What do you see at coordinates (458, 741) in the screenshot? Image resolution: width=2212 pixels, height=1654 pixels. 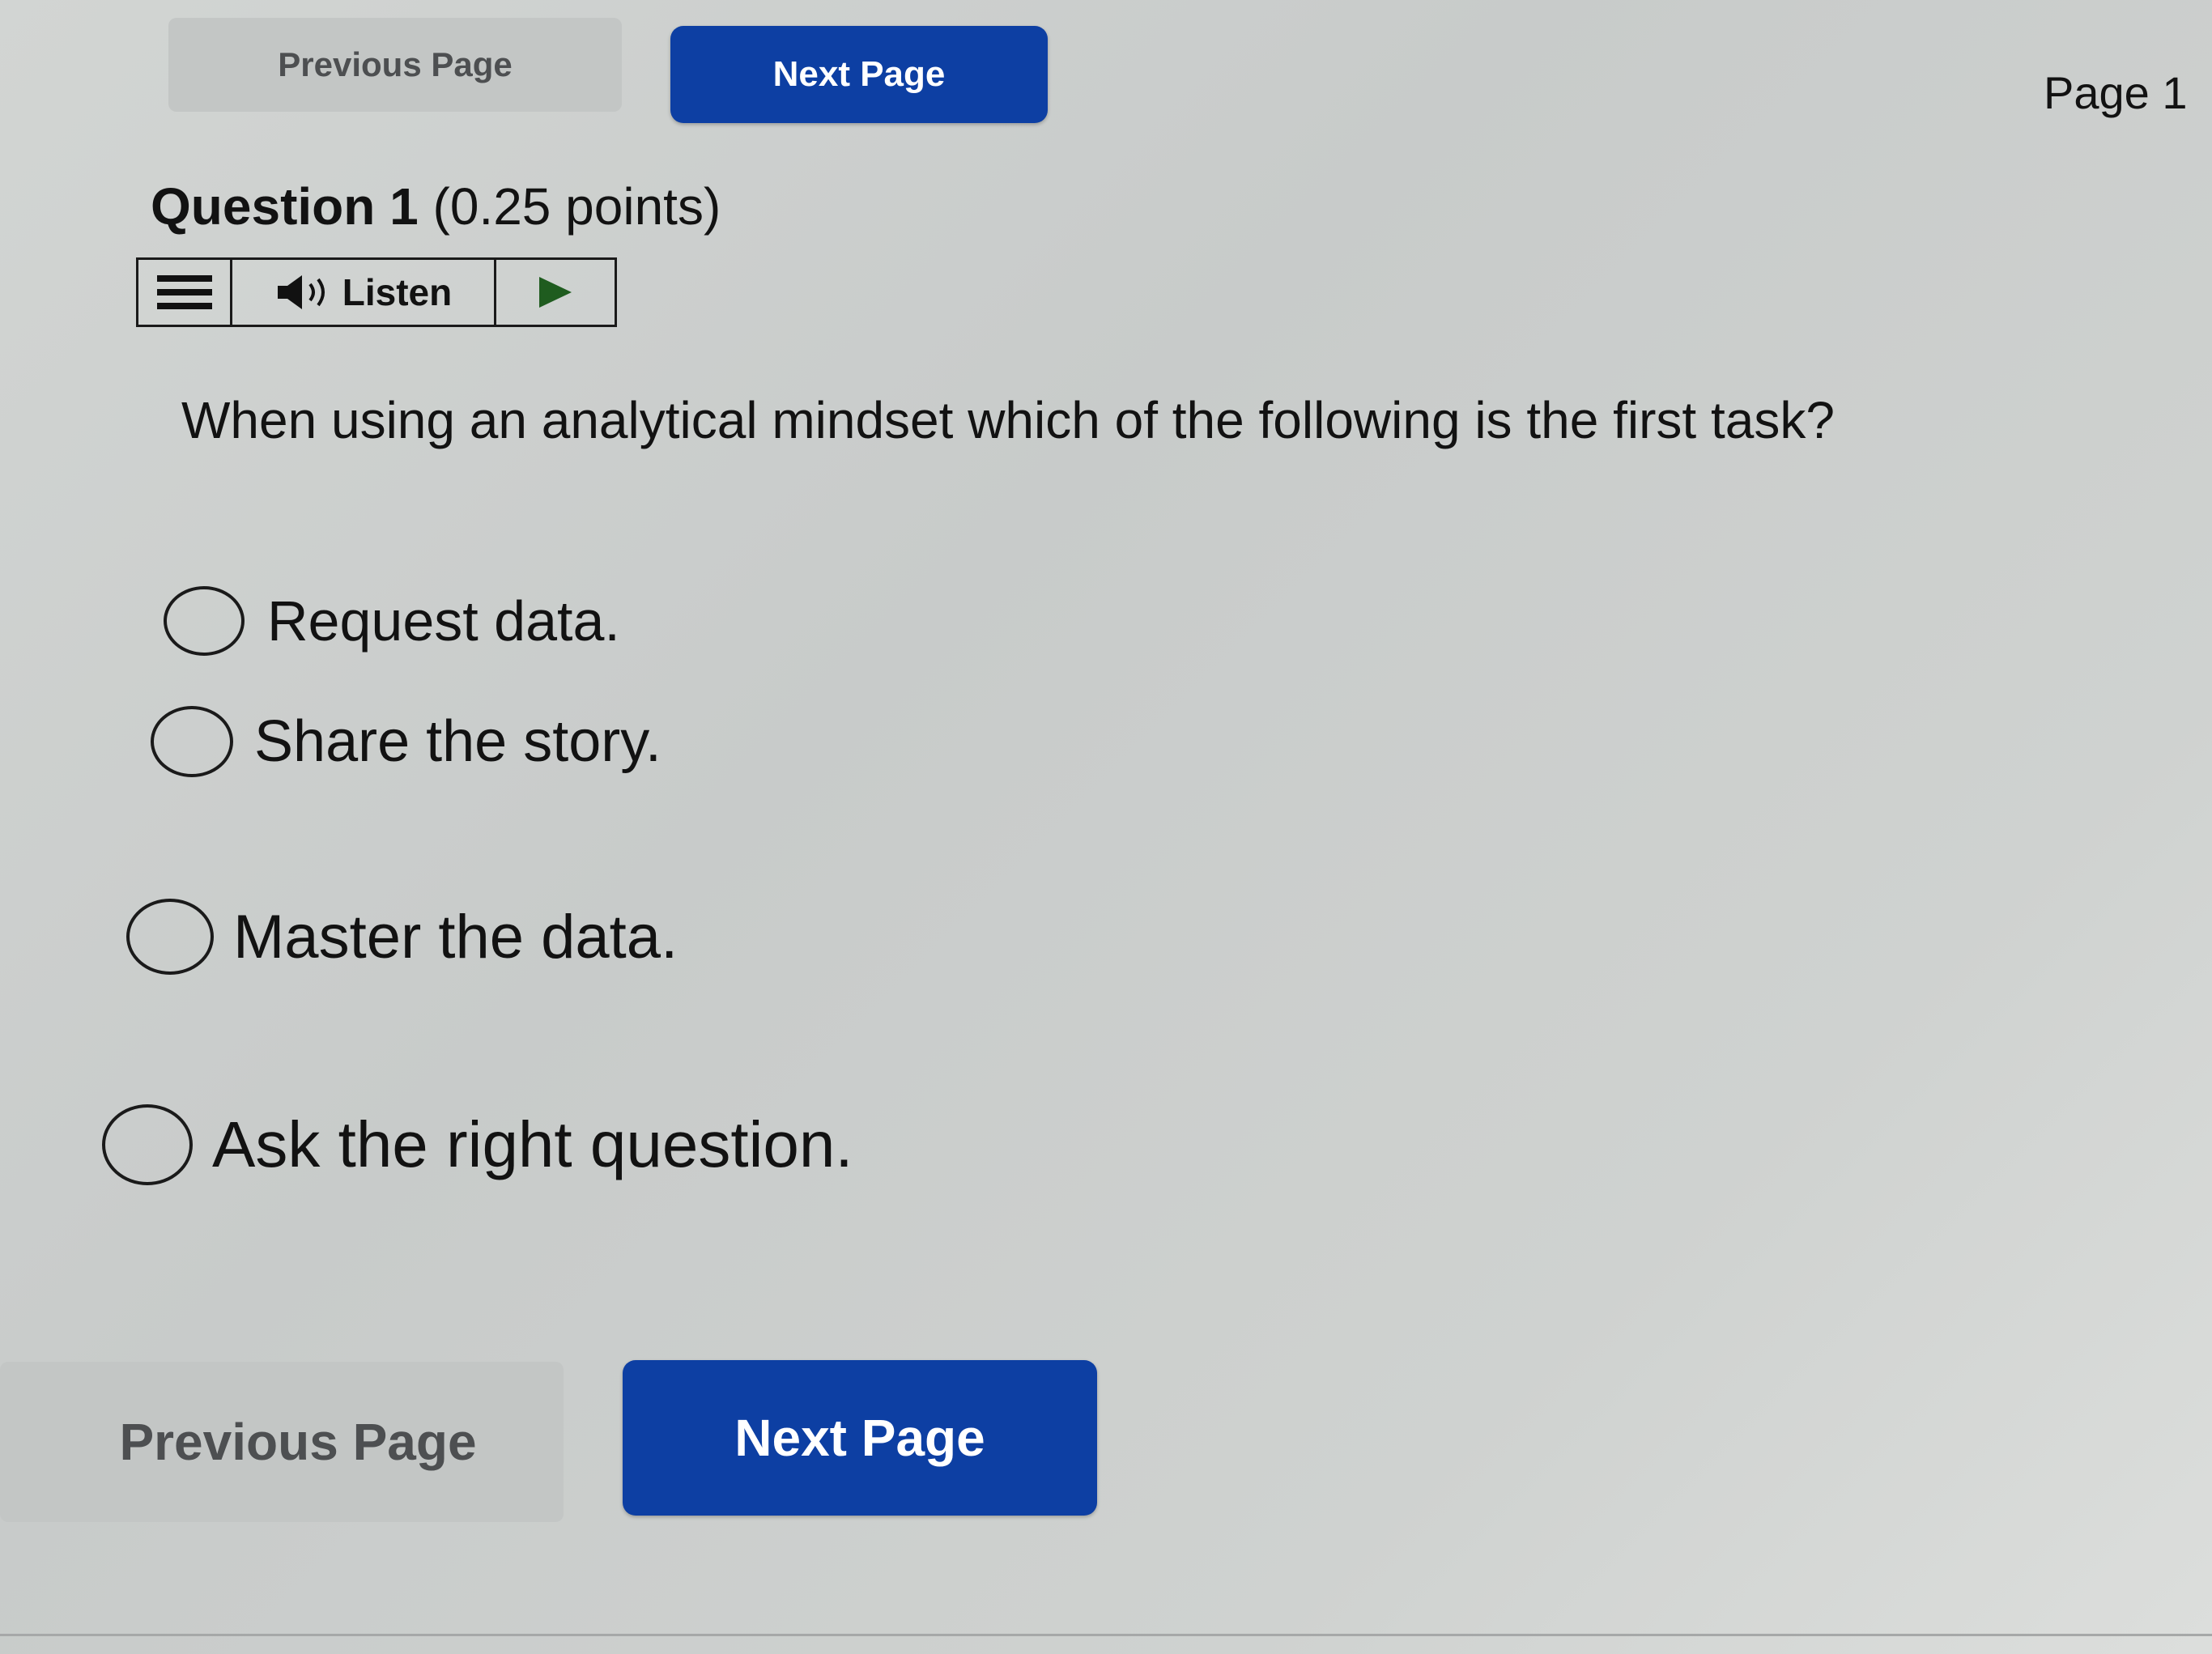 I see `option-label: Share the story.` at bounding box center [458, 741].